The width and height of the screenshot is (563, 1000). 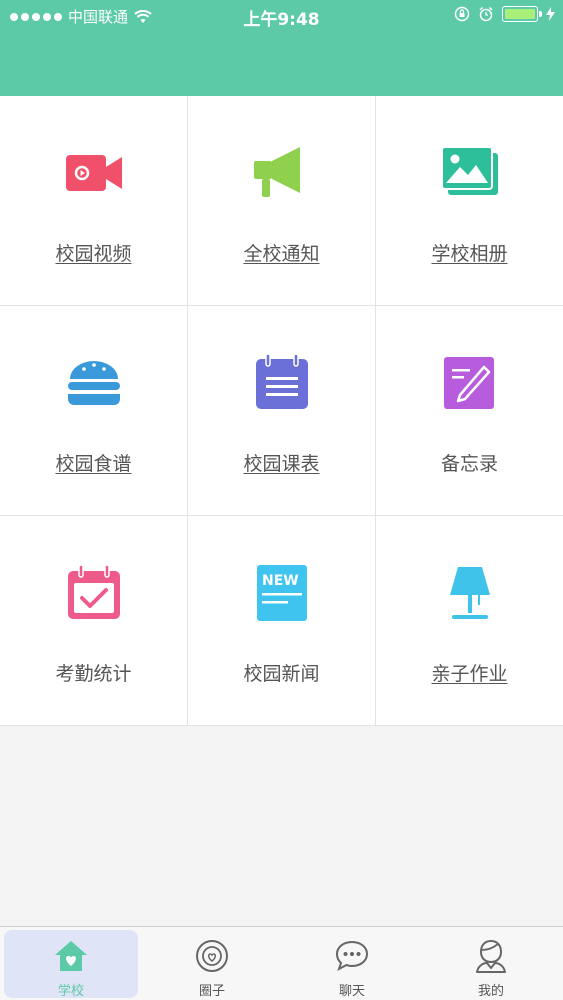 What do you see at coordinates (351, 991) in the screenshot?
I see `tab-label: 聊天` at bounding box center [351, 991].